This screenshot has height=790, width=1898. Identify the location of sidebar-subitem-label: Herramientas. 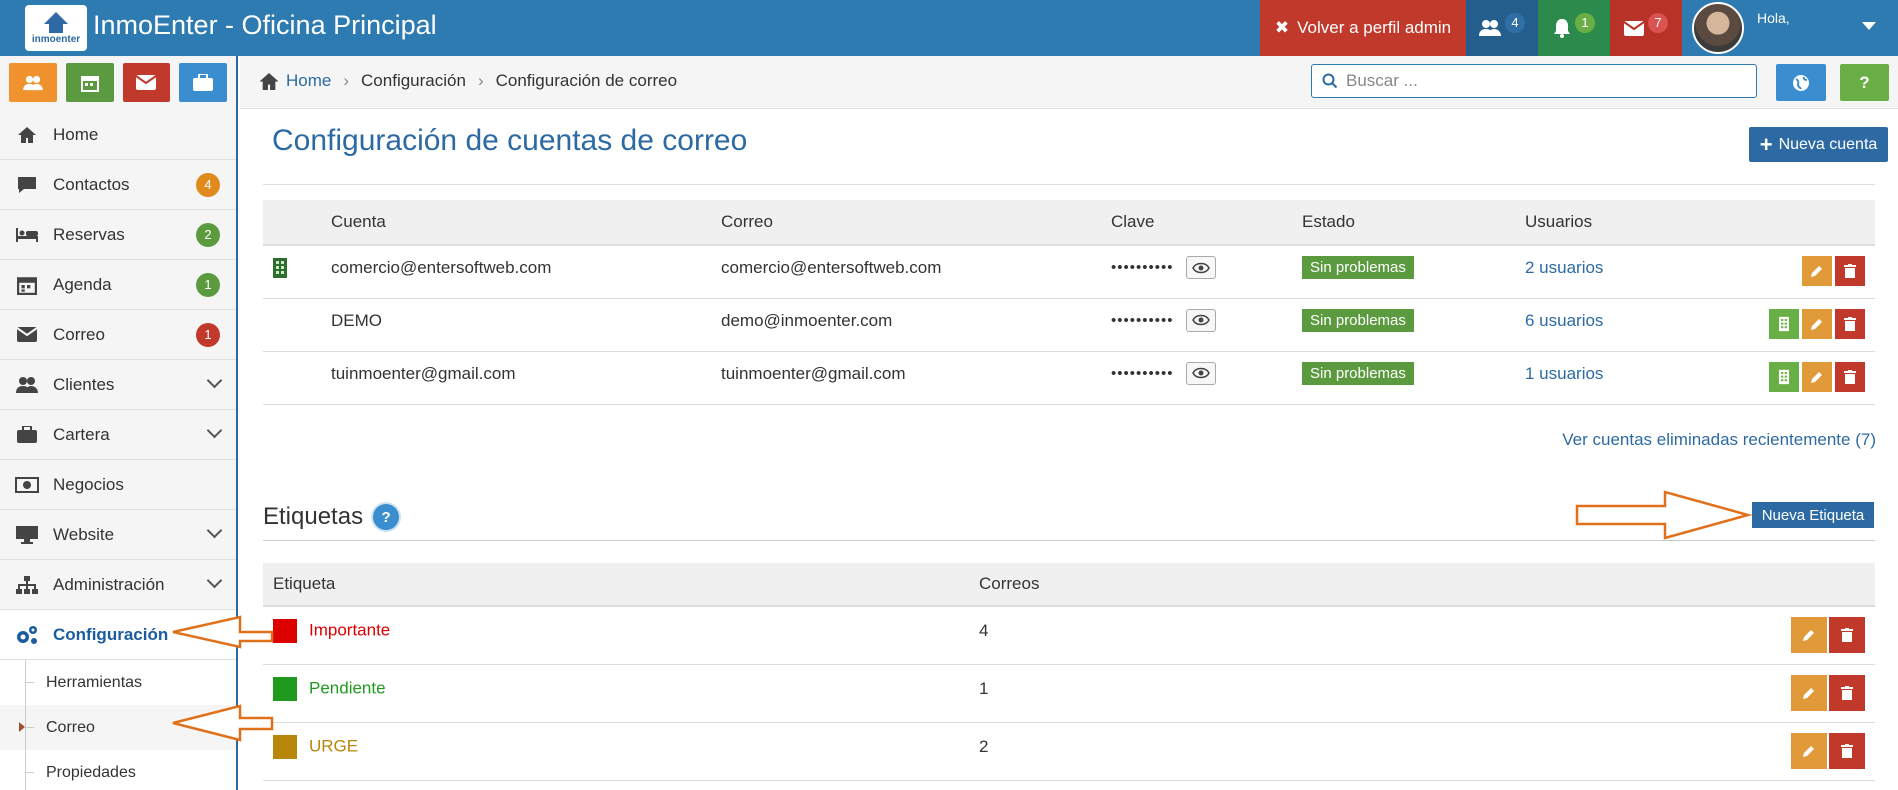
(94, 682).